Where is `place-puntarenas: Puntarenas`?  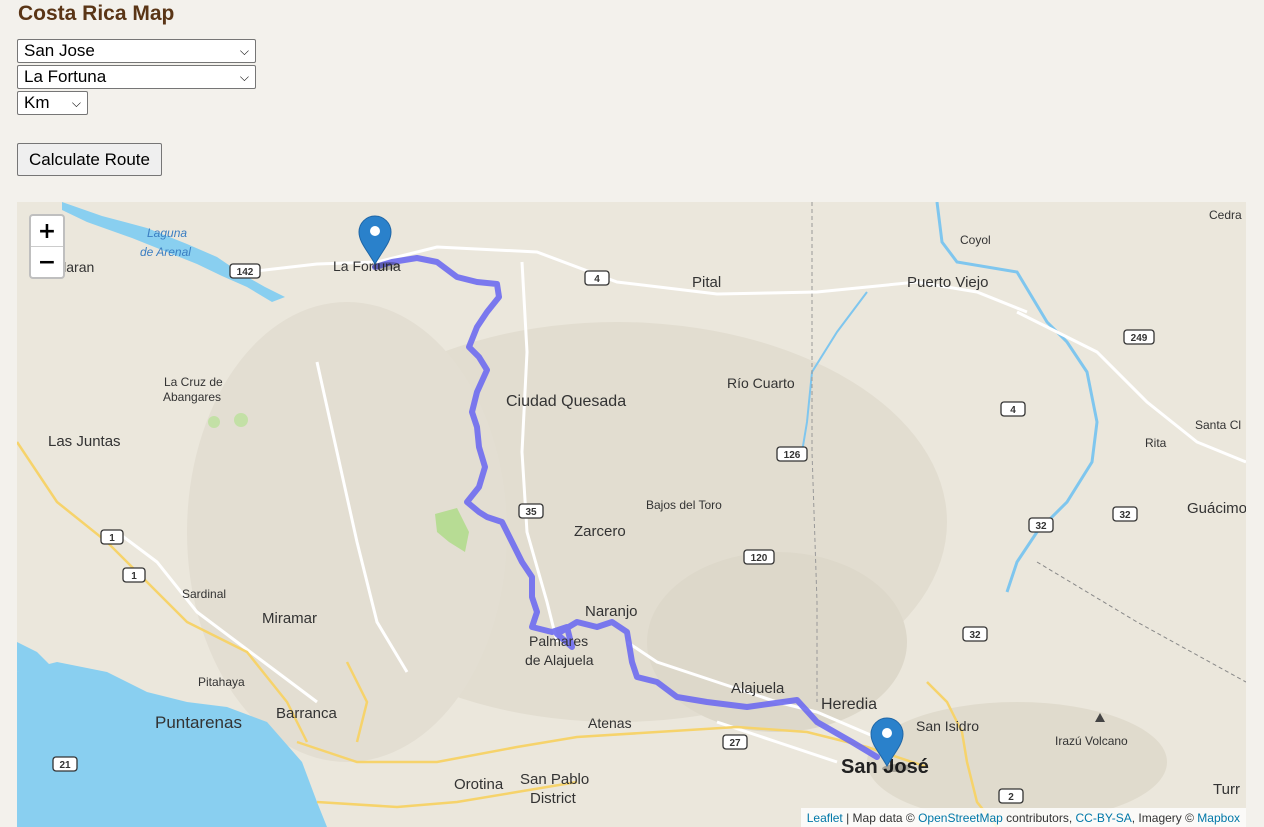 place-puntarenas: Puntarenas is located at coordinates (198, 722).